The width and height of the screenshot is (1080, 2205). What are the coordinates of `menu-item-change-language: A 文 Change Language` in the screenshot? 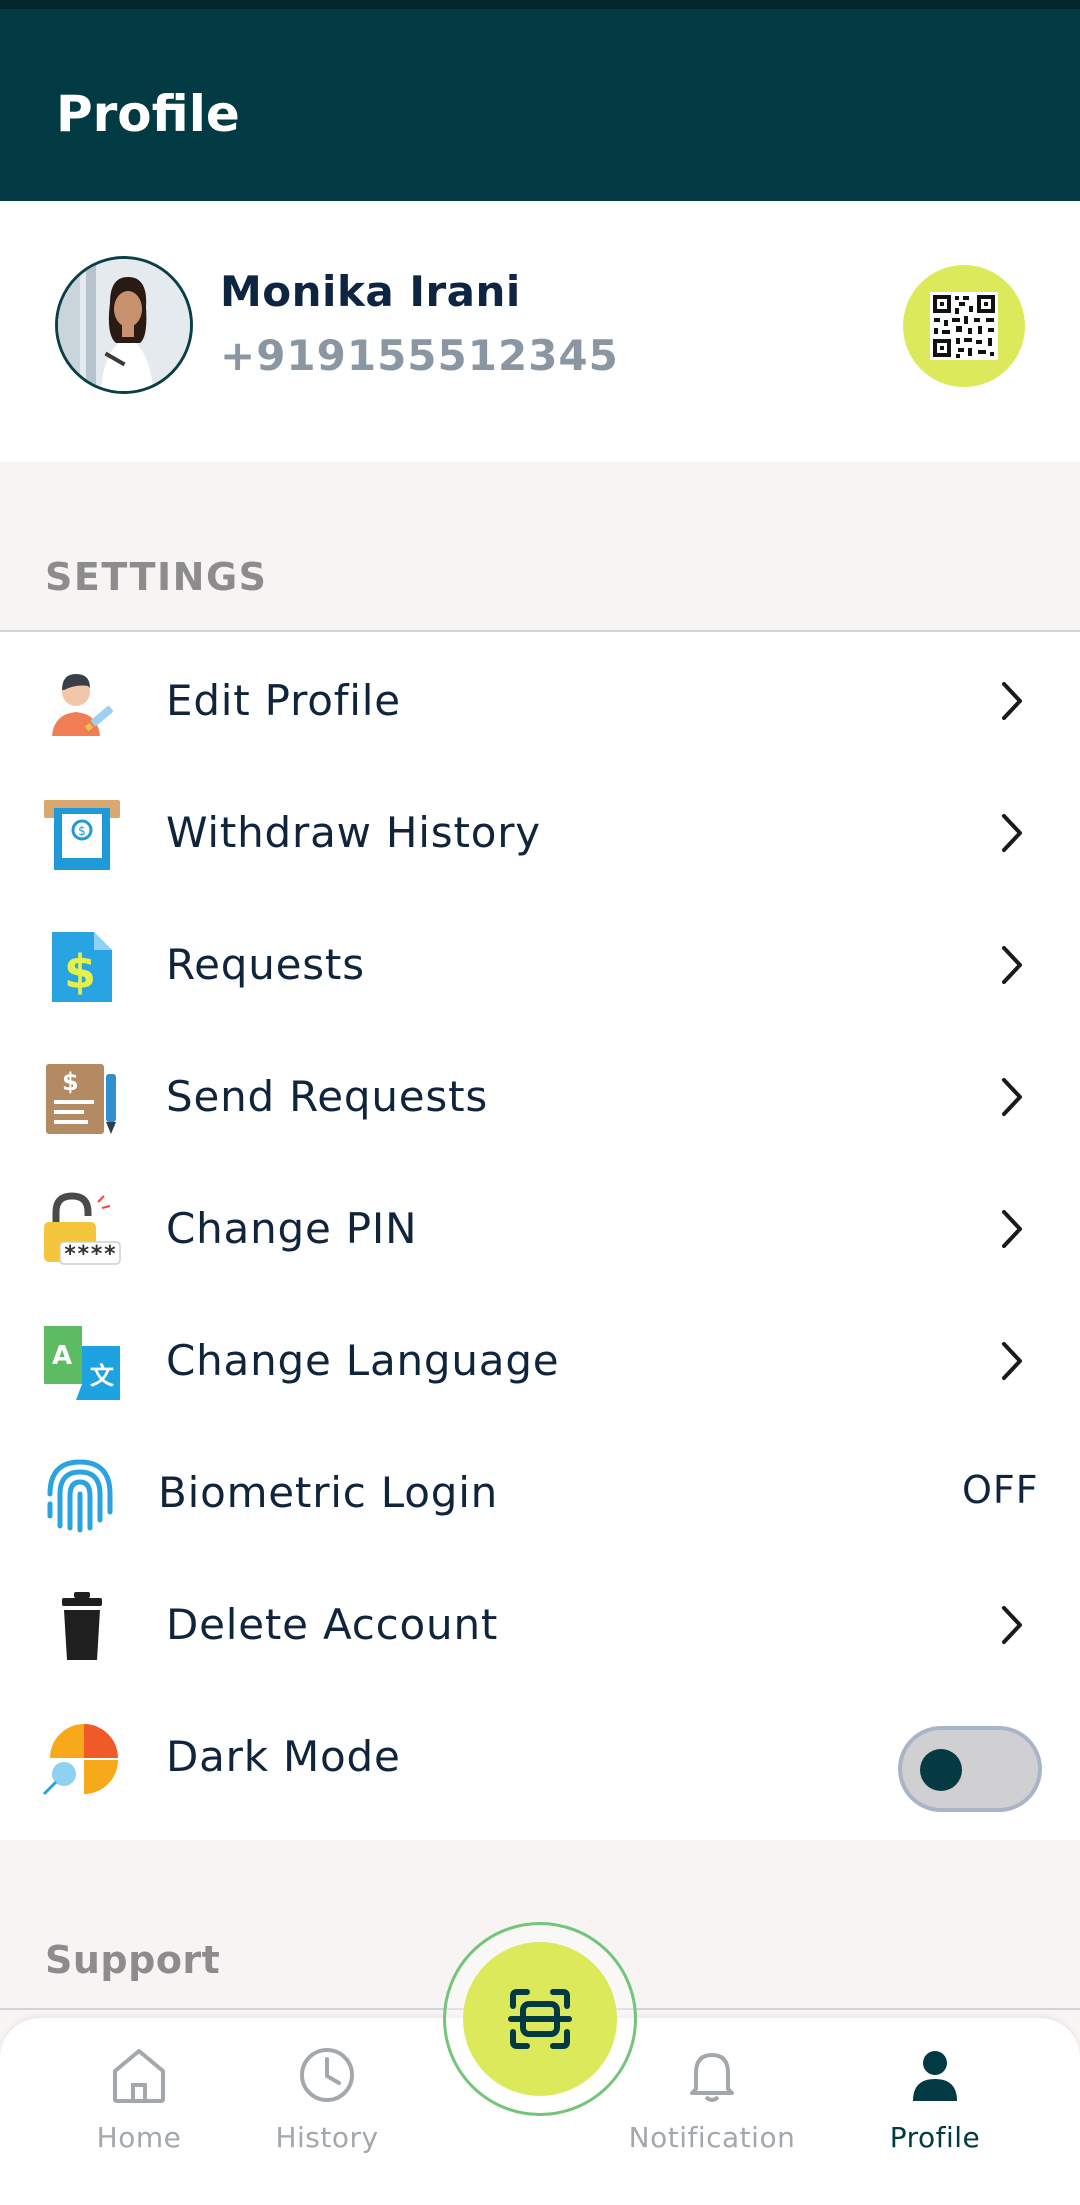 It's located at (540, 1358).